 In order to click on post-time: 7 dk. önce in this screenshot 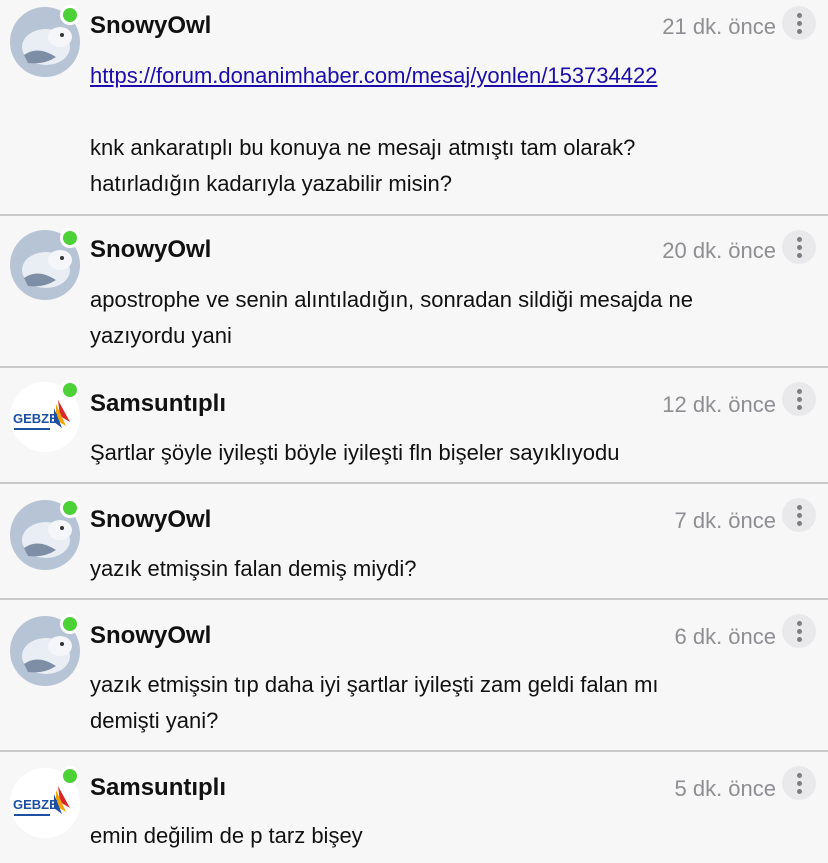, I will do `click(725, 520)`.